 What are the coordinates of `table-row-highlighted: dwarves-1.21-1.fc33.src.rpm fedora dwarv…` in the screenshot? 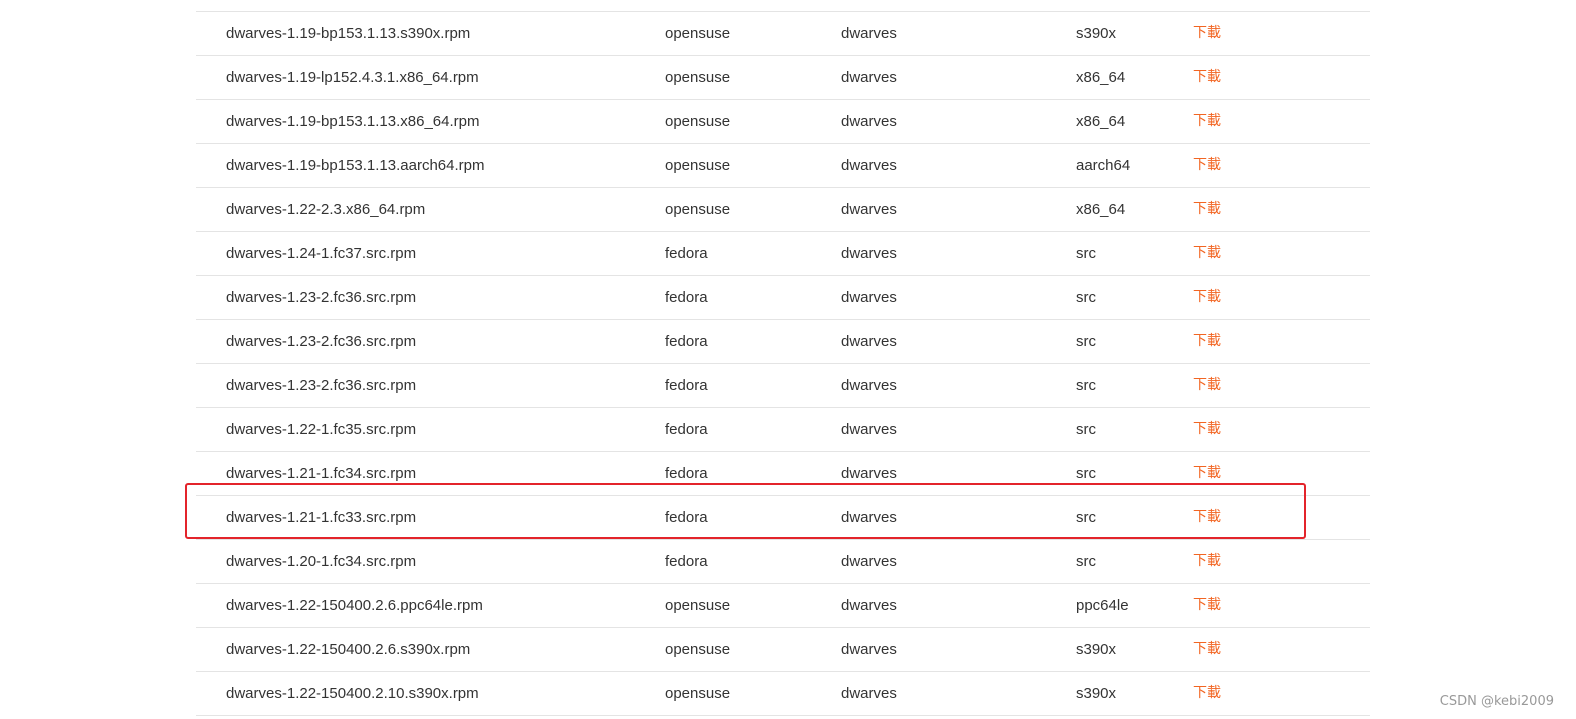 It's located at (783, 518).